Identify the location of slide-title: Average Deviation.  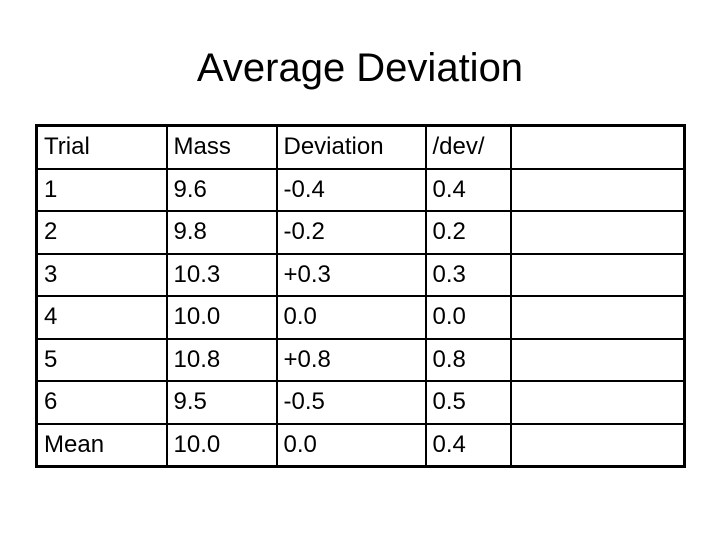
(360, 68).